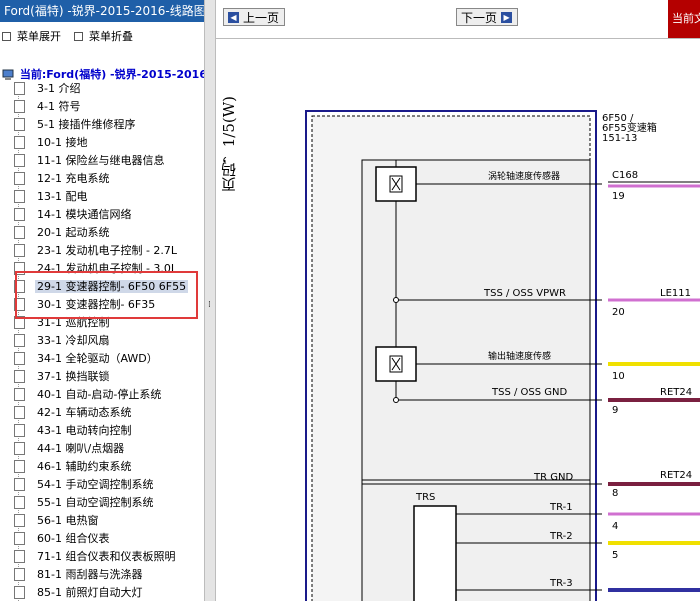 Image resolution: width=700 pixels, height=601 pixels. What do you see at coordinates (95, 502) in the screenshot?
I see `tree-item-label: 55-1 自动空调控制系统` at bounding box center [95, 502].